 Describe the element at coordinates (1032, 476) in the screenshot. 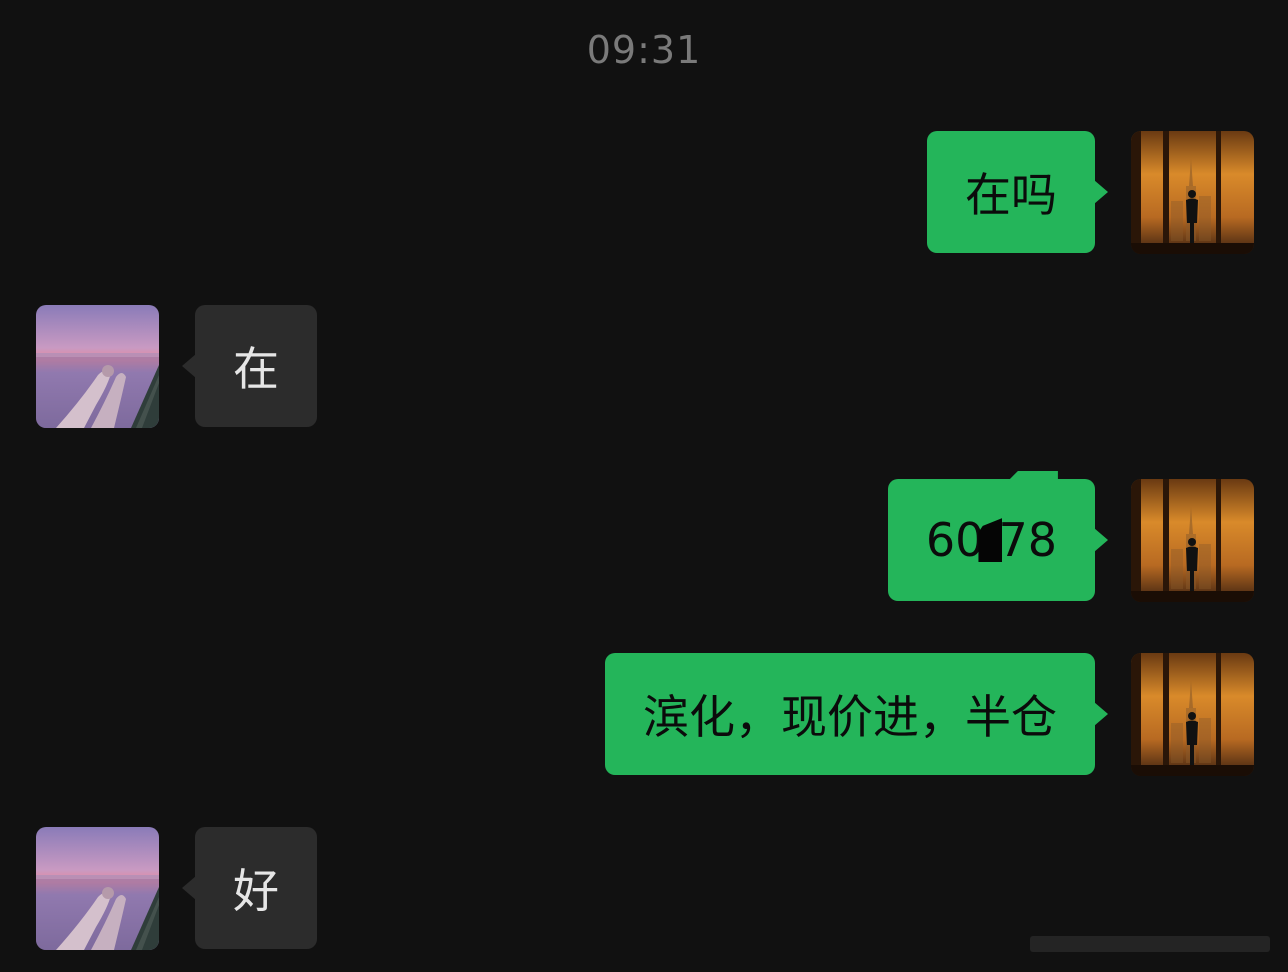

I see `redaction-mark` at that location.